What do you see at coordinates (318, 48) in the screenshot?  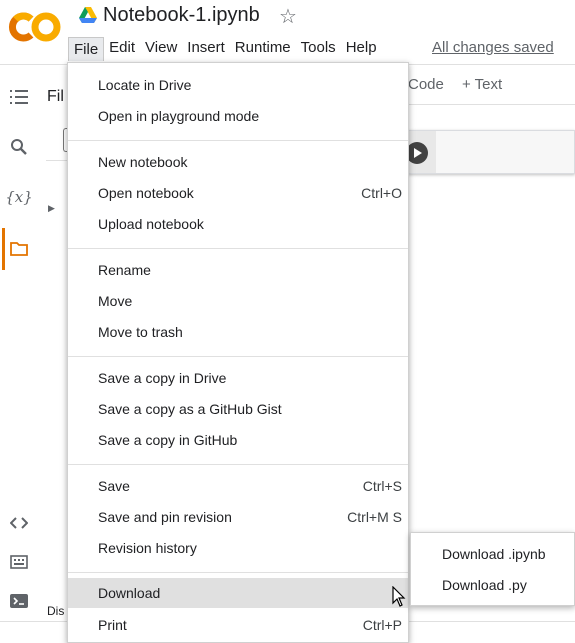 I see `menu-tools: Tools` at bounding box center [318, 48].